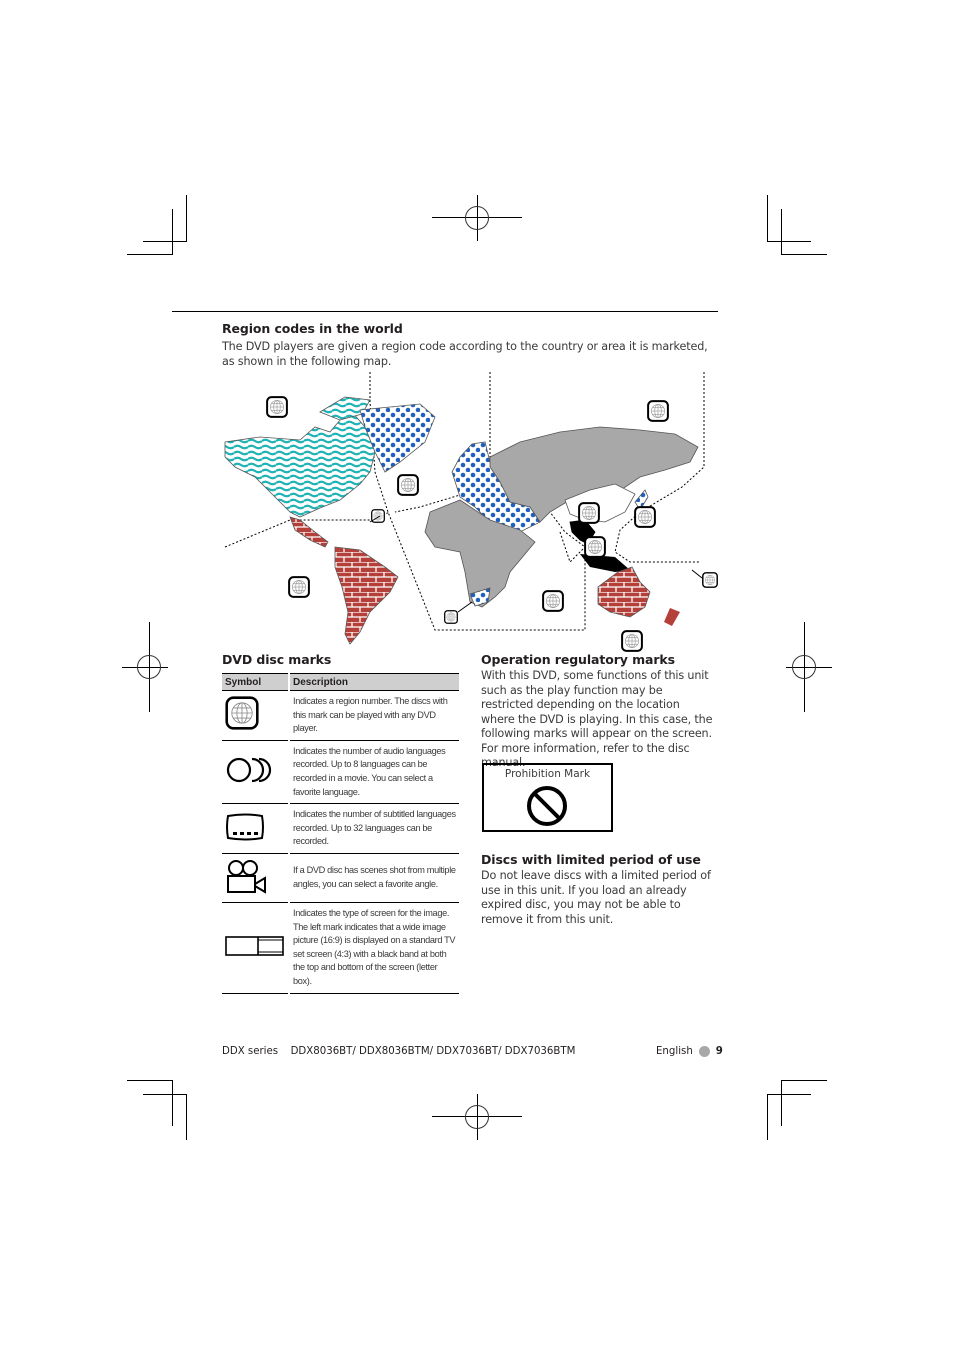 The width and height of the screenshot is (954, 1350). I want to click on region-6-marker-china, so click(589, 513).